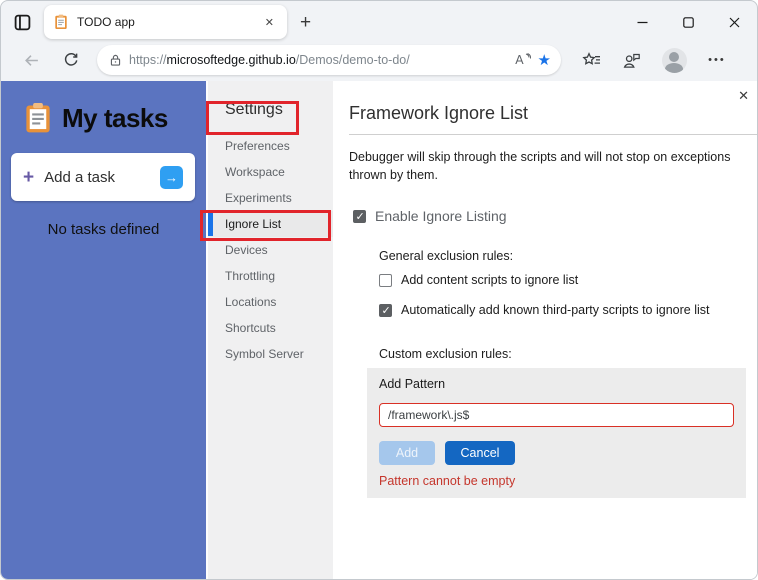 This screenshot has height=580, width=758. What do you see at coordinates (553, 134) in the screenshot?
I see `title-divider` at bounding box center [553, 134].